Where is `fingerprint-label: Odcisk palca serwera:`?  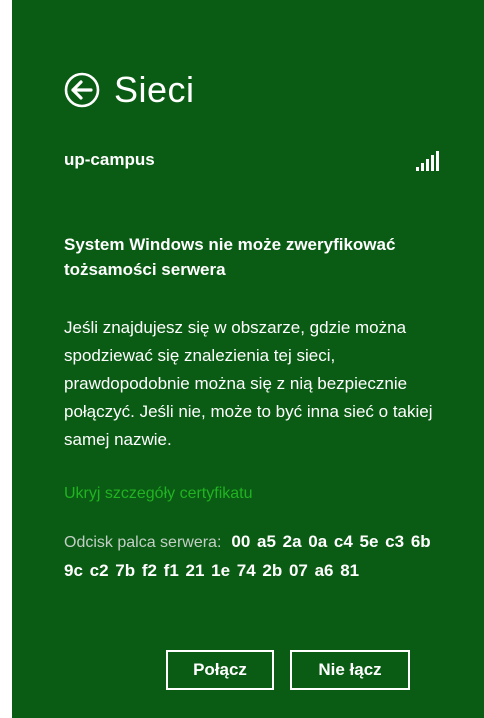 fingerprint-label: Odcisk palca serwera: is located at coordinates (143, 542).